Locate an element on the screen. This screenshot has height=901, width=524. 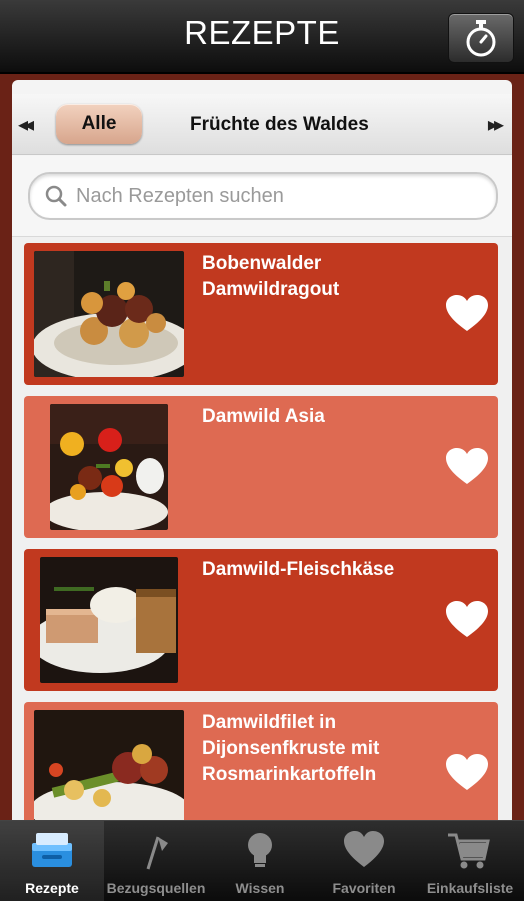
category-all-button: Alle is located at coordinates (99, 124).